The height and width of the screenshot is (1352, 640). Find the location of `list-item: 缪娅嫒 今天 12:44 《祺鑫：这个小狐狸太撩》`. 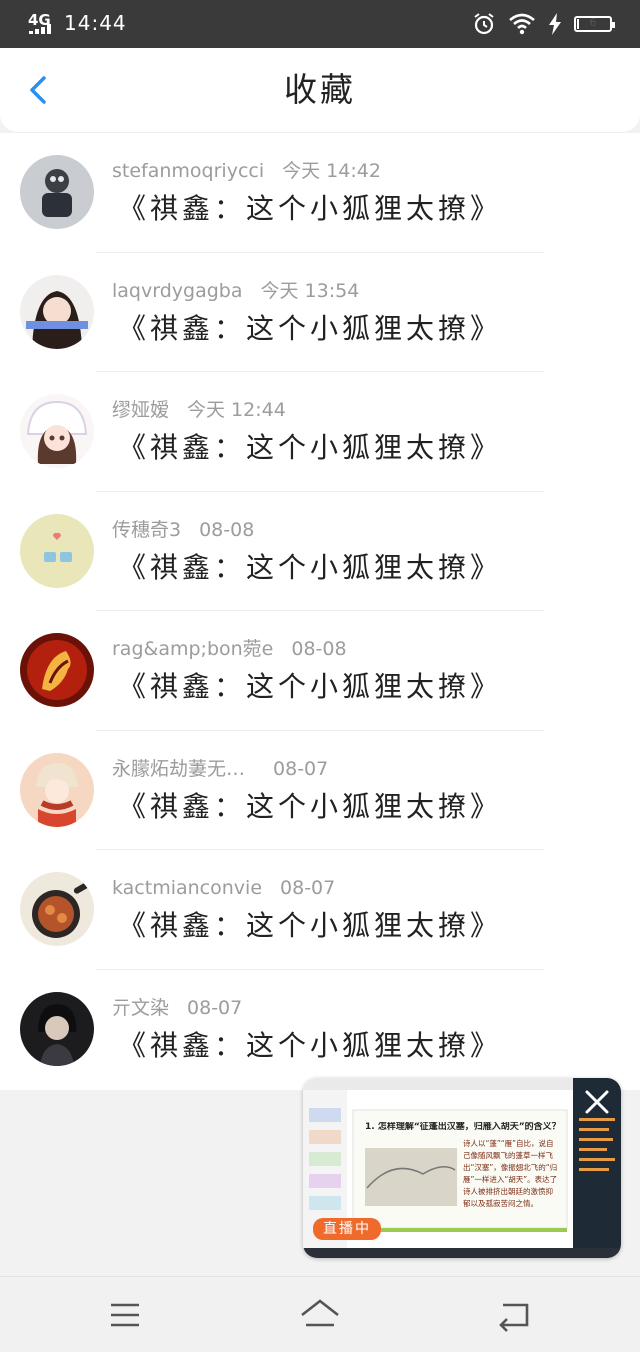

list-item: 缪娅嫒 今天 12:44 《祺鑫：这个小狐狸太撩》 is located at coordinates (320, 432).